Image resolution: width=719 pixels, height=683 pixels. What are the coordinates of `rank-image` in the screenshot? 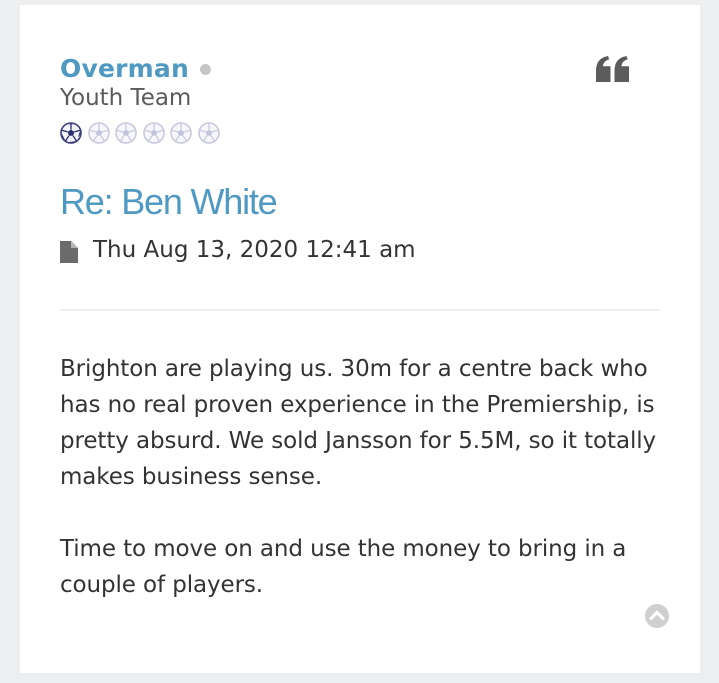 It's located at (142, 133).